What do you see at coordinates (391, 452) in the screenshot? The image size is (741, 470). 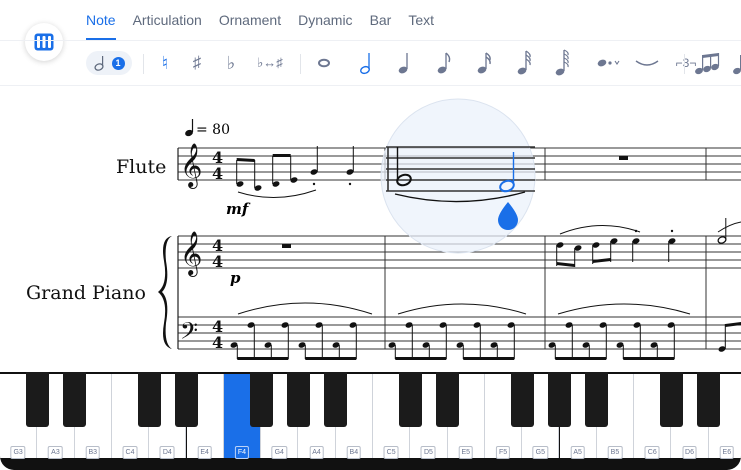 I see `piano-key-label: C5` at bounding box center [391, 452].